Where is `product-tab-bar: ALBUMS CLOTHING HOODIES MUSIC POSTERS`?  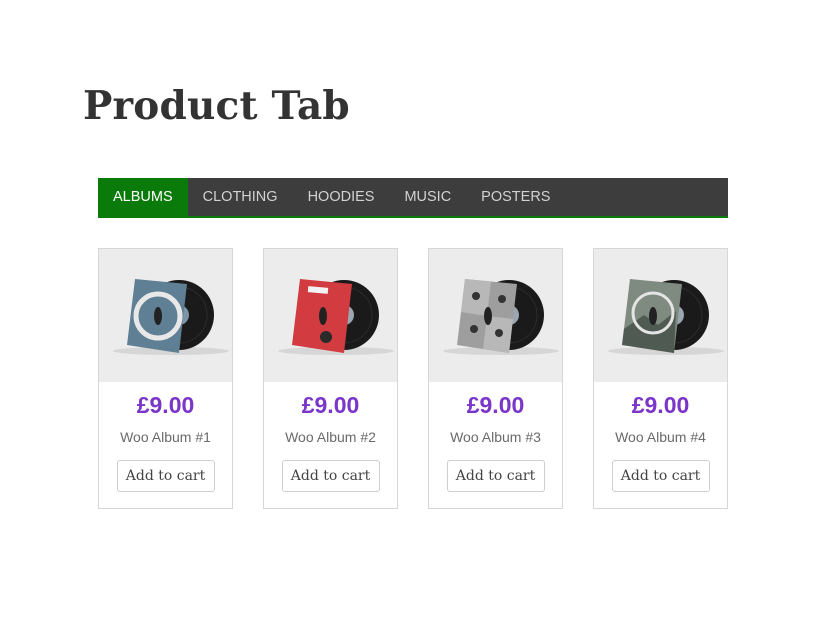
product-tab-bar: ALBUMS CLOTHING HOODIES MUSIC POSTERS is located at coordinates (413, 198).